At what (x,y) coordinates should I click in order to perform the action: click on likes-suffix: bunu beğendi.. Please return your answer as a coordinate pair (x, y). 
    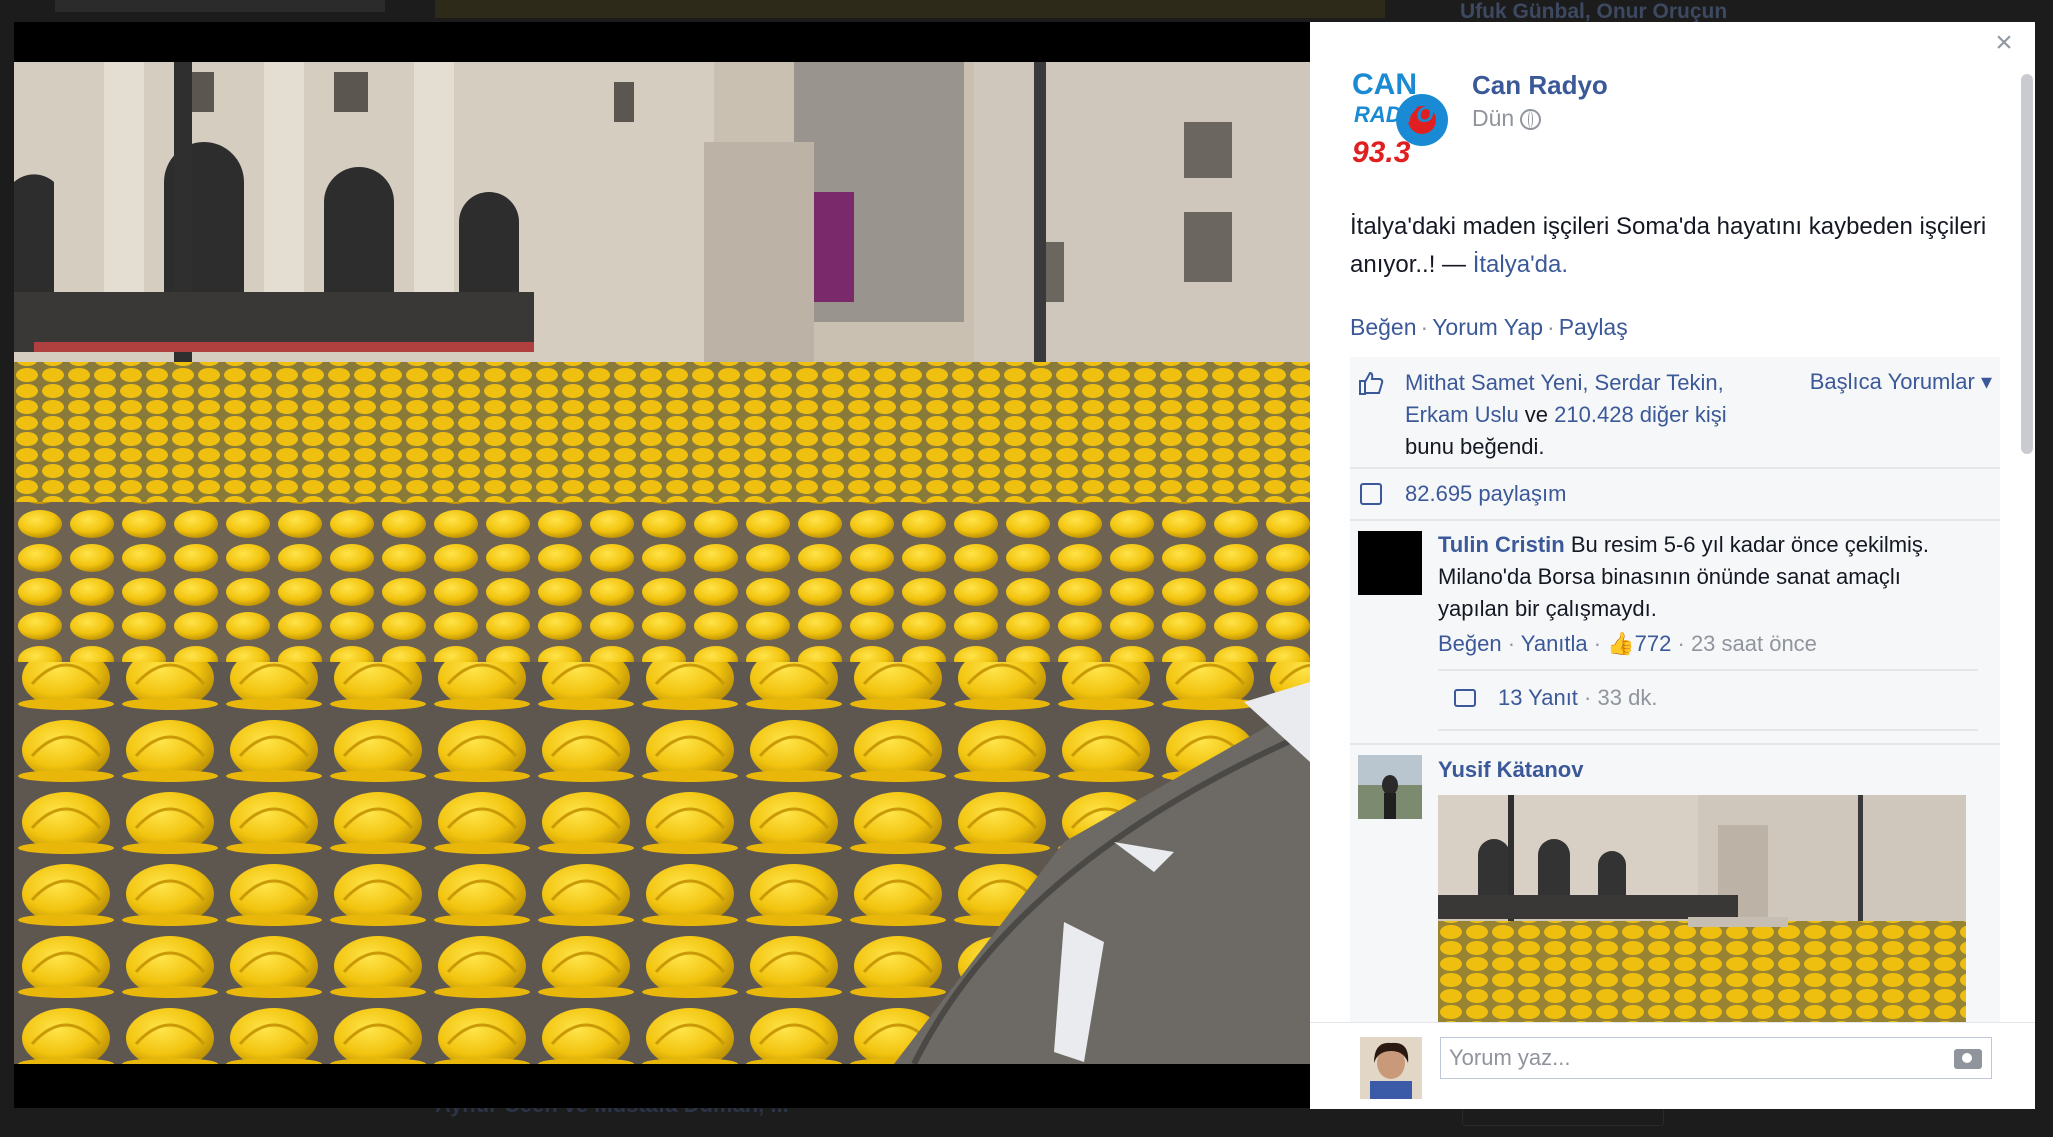
    Looking at the image, I should click on (1475, 446).